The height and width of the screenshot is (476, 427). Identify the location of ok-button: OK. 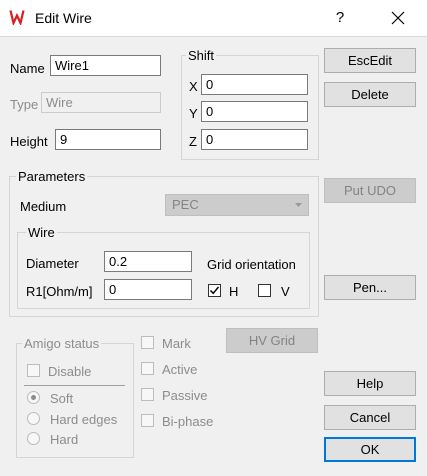
(370, 449).